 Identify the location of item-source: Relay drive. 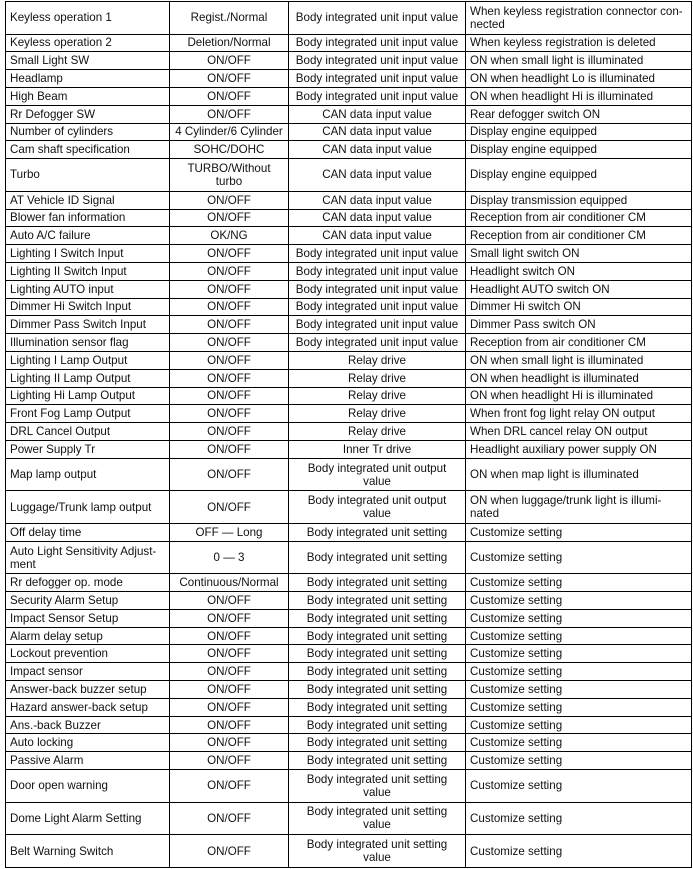
(377, 414).